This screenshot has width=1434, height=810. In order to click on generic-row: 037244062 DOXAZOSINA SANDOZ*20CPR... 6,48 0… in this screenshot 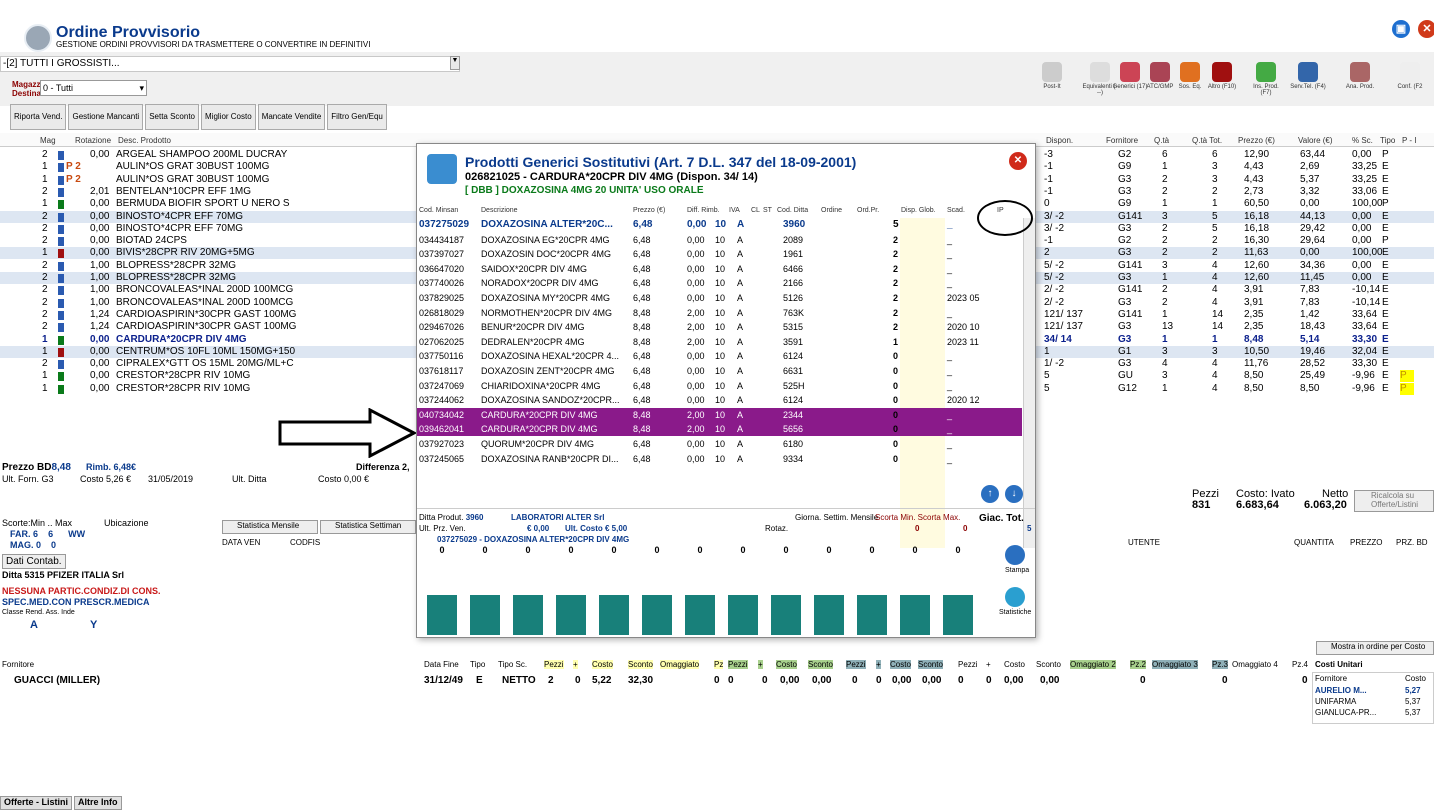, I will do `click(719, 400)`.